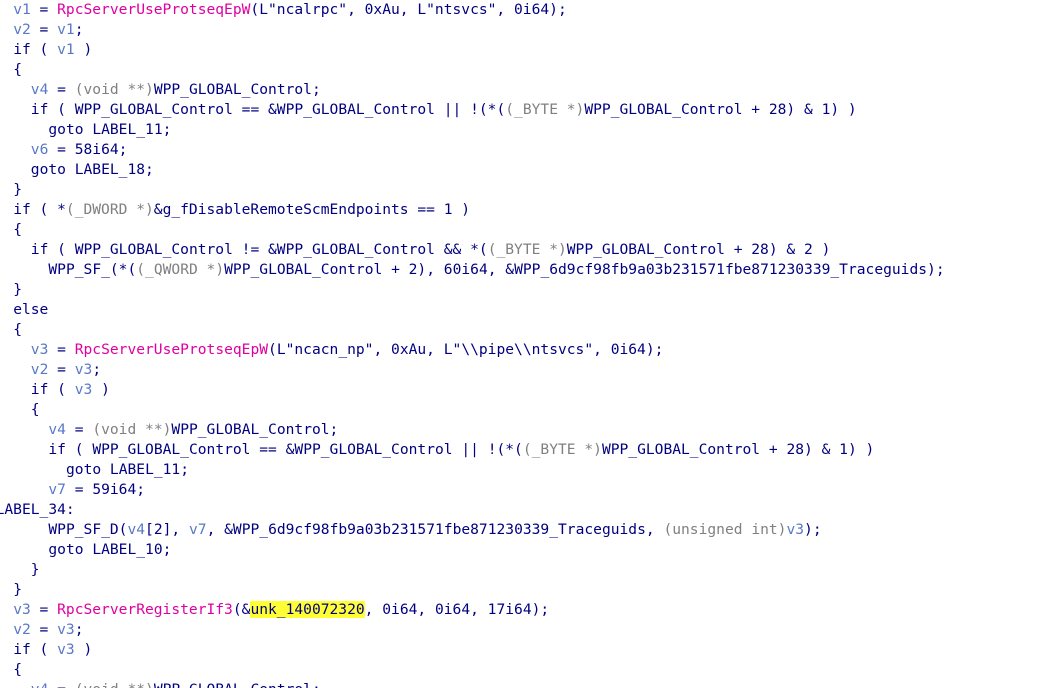 The image size is (1038, 688). I want to click on cast-token: (_QWORD *), so click(180, 269).